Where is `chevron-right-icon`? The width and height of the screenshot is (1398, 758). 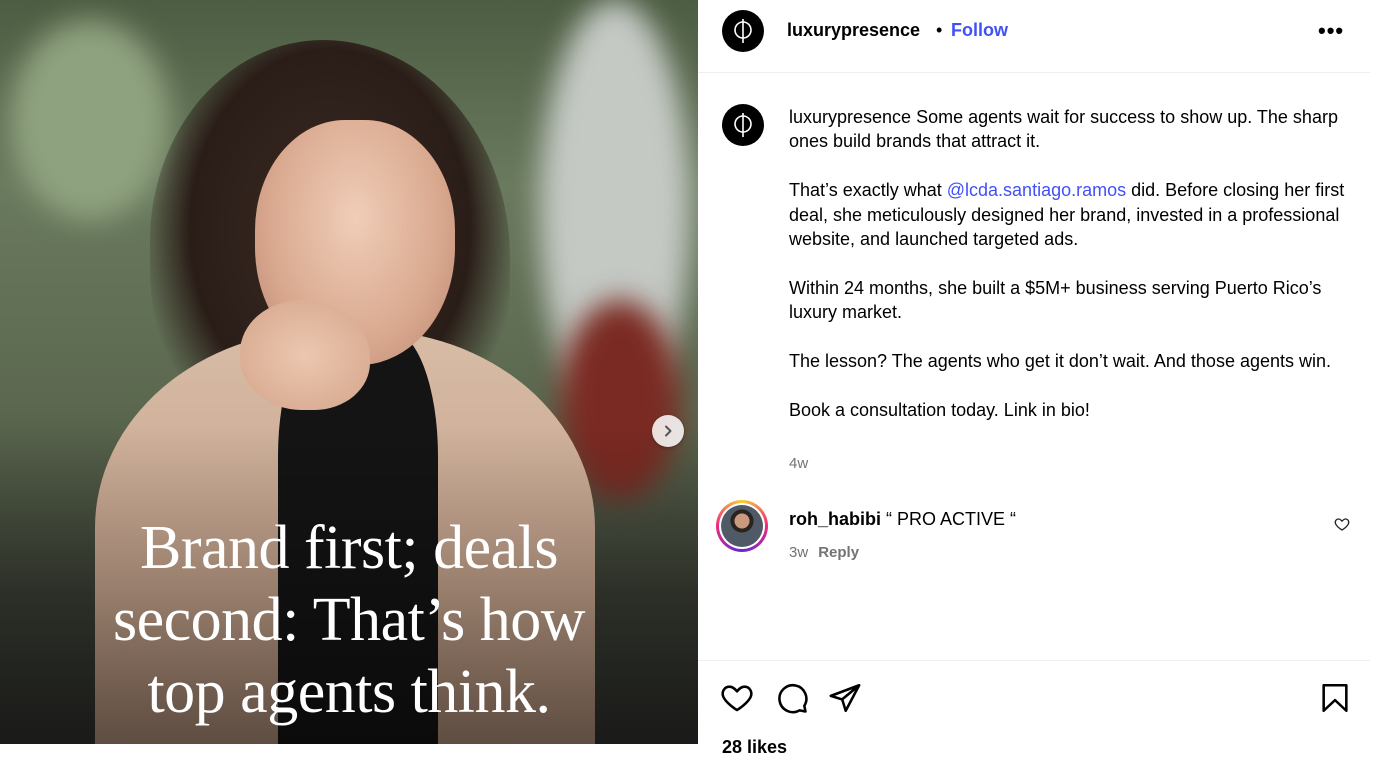 chevron-right-icon is located at coordinates (668, 431).